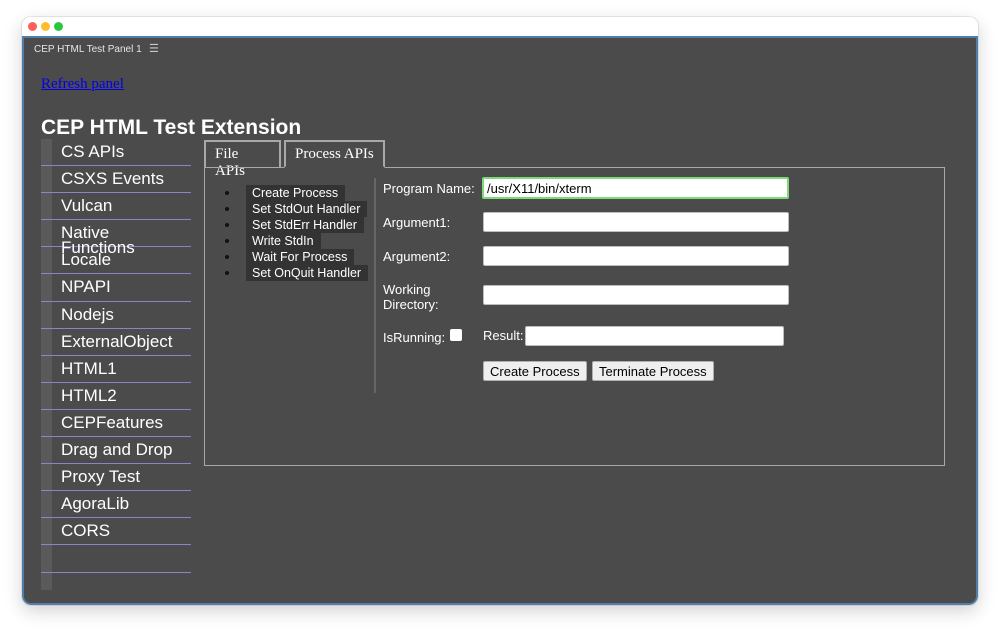  I want to click on sidebar-item-agoralib: AgoraLib, so click(116, 505).